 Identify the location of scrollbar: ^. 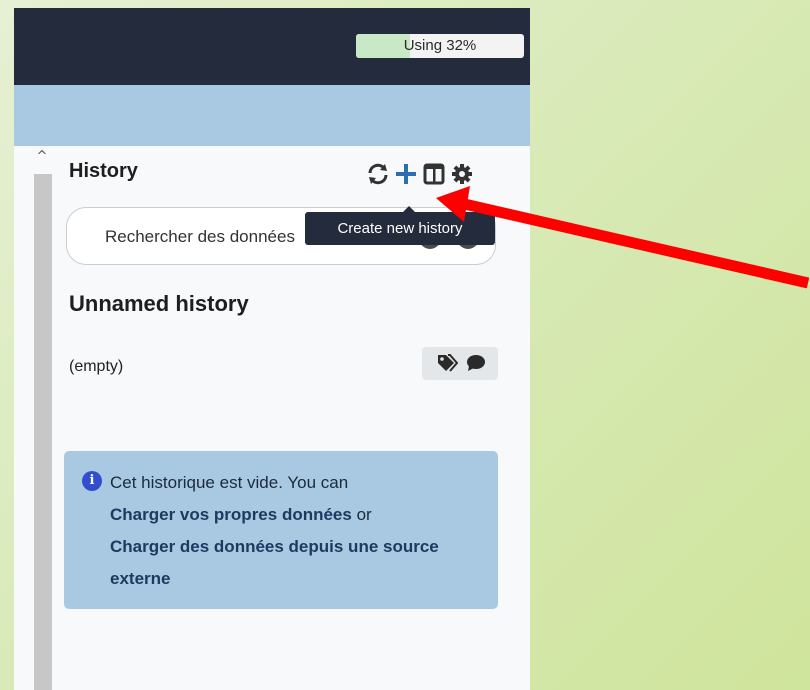
(39, 418).